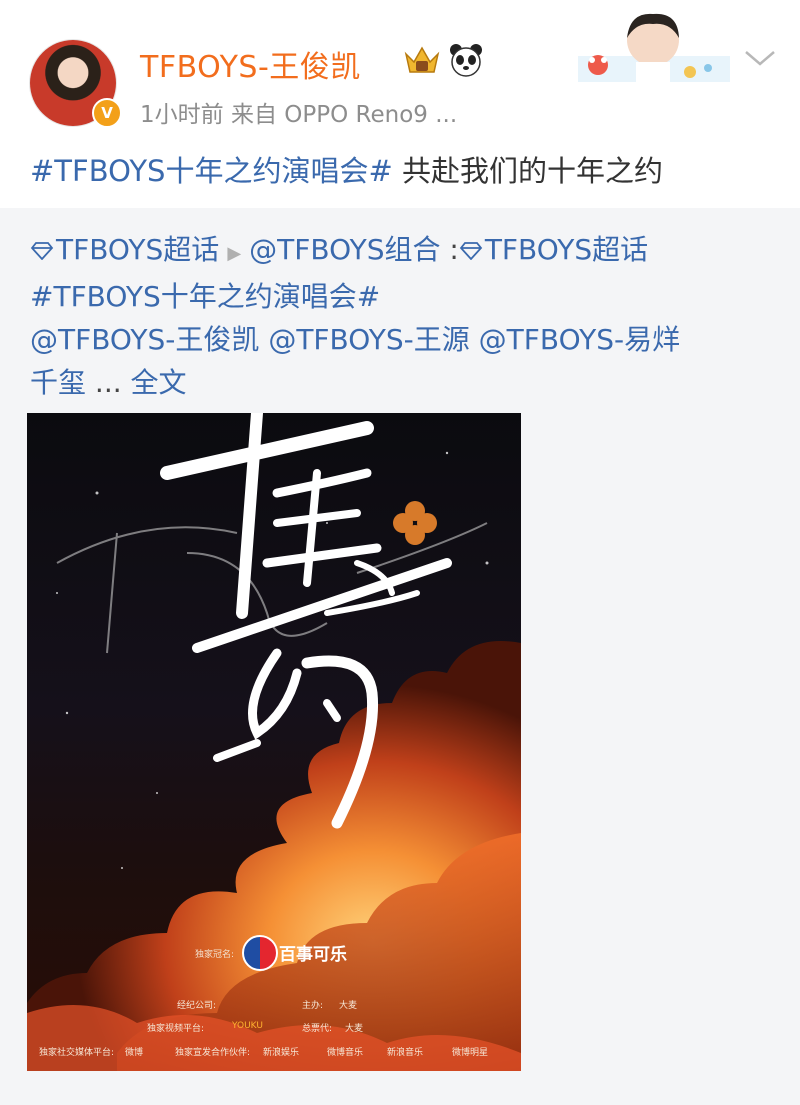 Image resolution: width=800 pixels, height=1105 pixels. Describe the element at coordinates (345, 1053) in the screenshot. I see `partner-2: 微博音乐` at that location.